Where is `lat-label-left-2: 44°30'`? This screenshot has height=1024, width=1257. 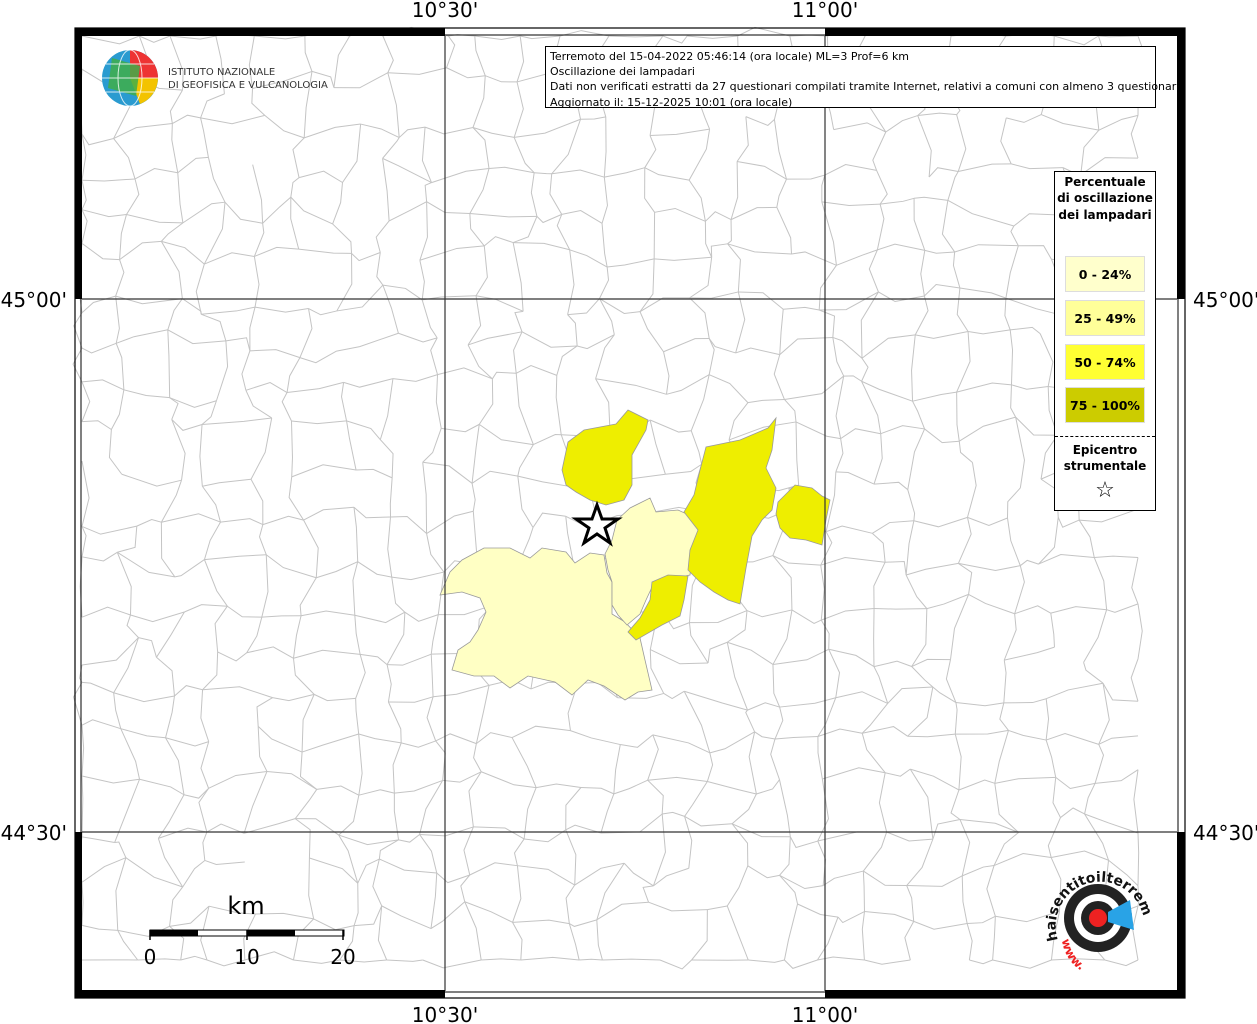
lat-label-left-2: 44°30' is located at coordinates (34, 833).